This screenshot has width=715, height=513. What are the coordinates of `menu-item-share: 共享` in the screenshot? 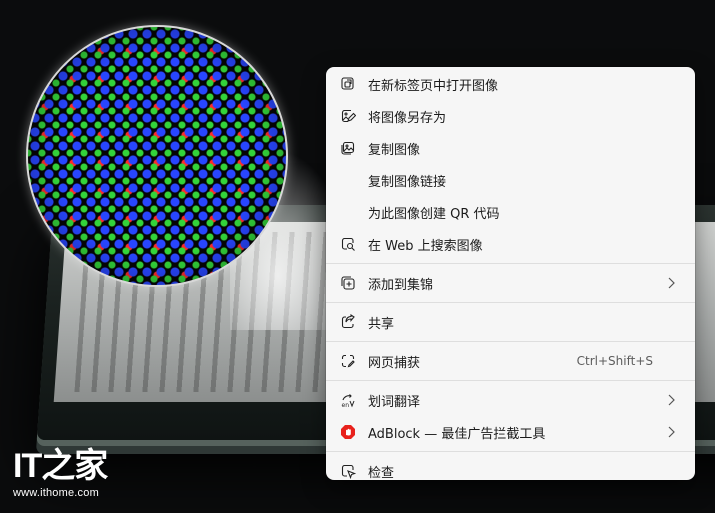 It's located at (510, 322).